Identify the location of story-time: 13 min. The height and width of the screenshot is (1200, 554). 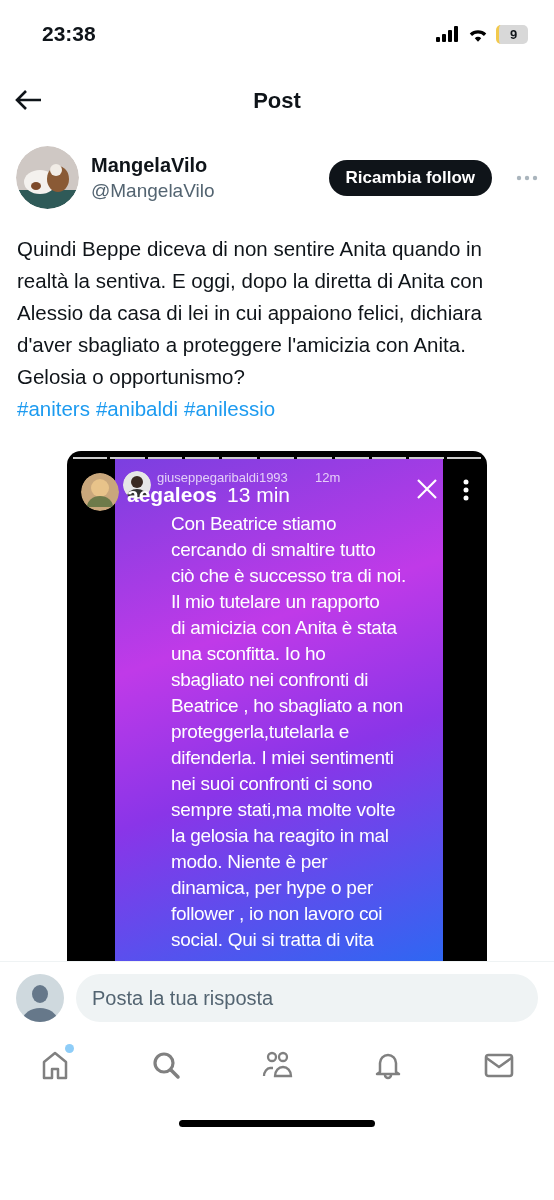
(259, 495).